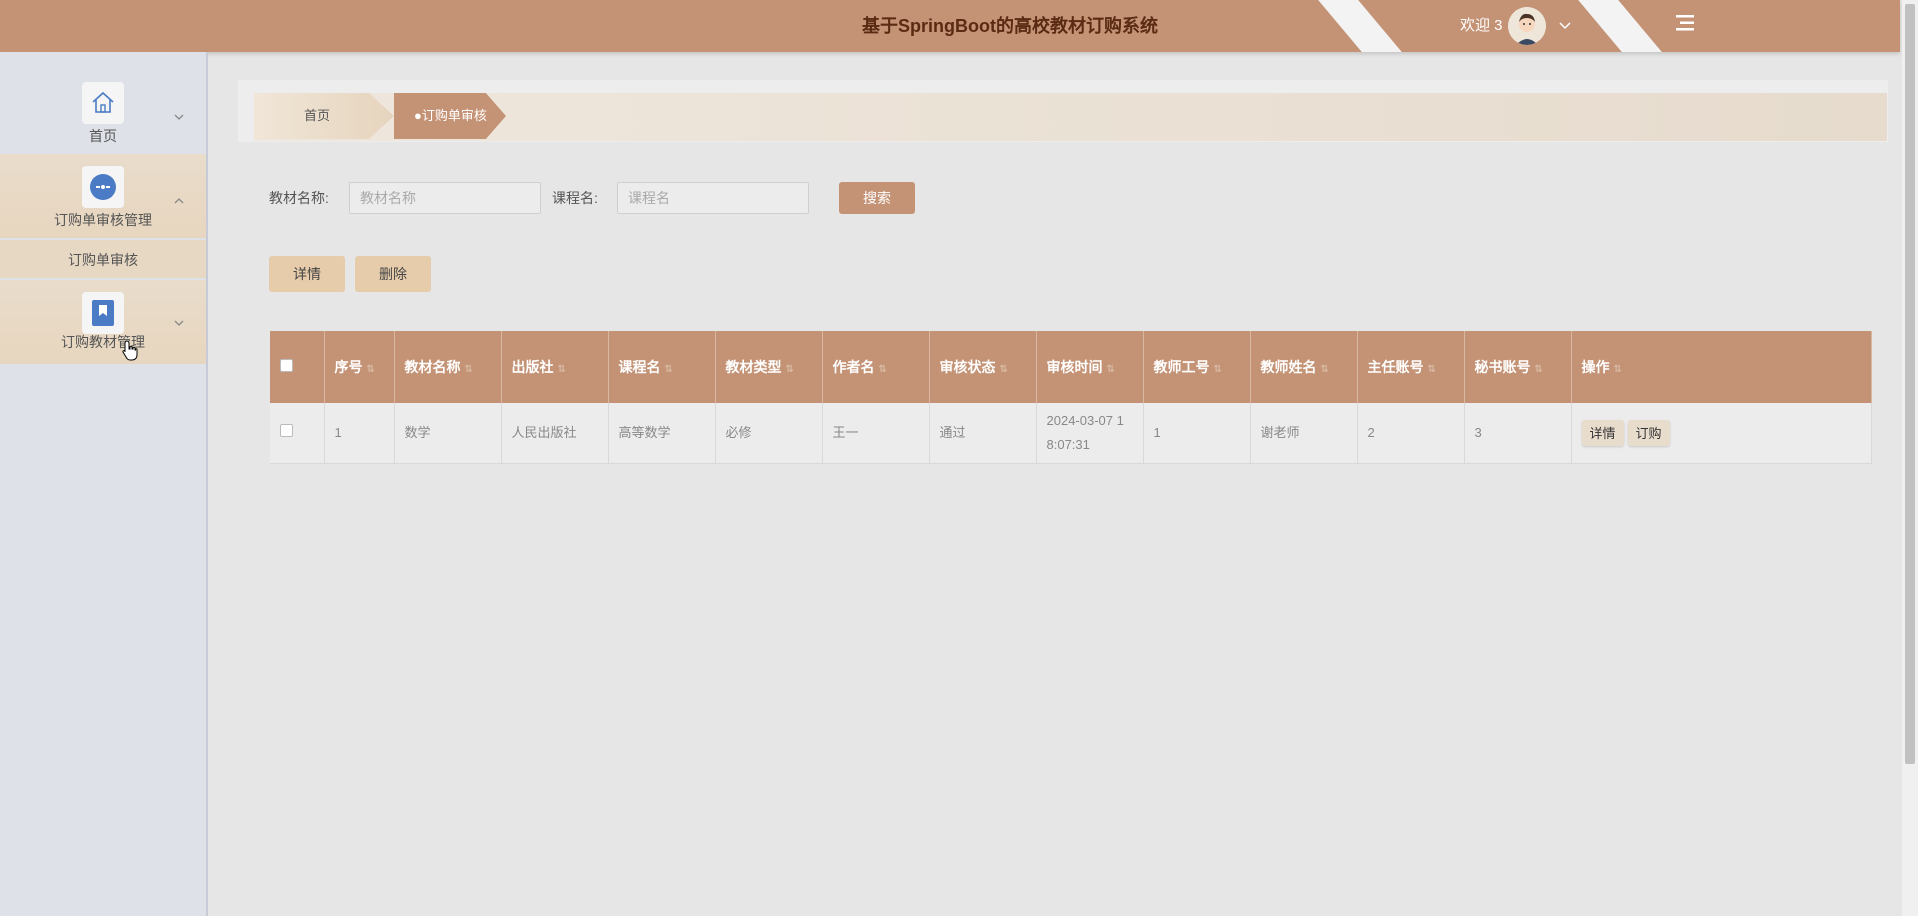  I want to click on column-header: 教师工号 ⇅, so click(1197, 367).